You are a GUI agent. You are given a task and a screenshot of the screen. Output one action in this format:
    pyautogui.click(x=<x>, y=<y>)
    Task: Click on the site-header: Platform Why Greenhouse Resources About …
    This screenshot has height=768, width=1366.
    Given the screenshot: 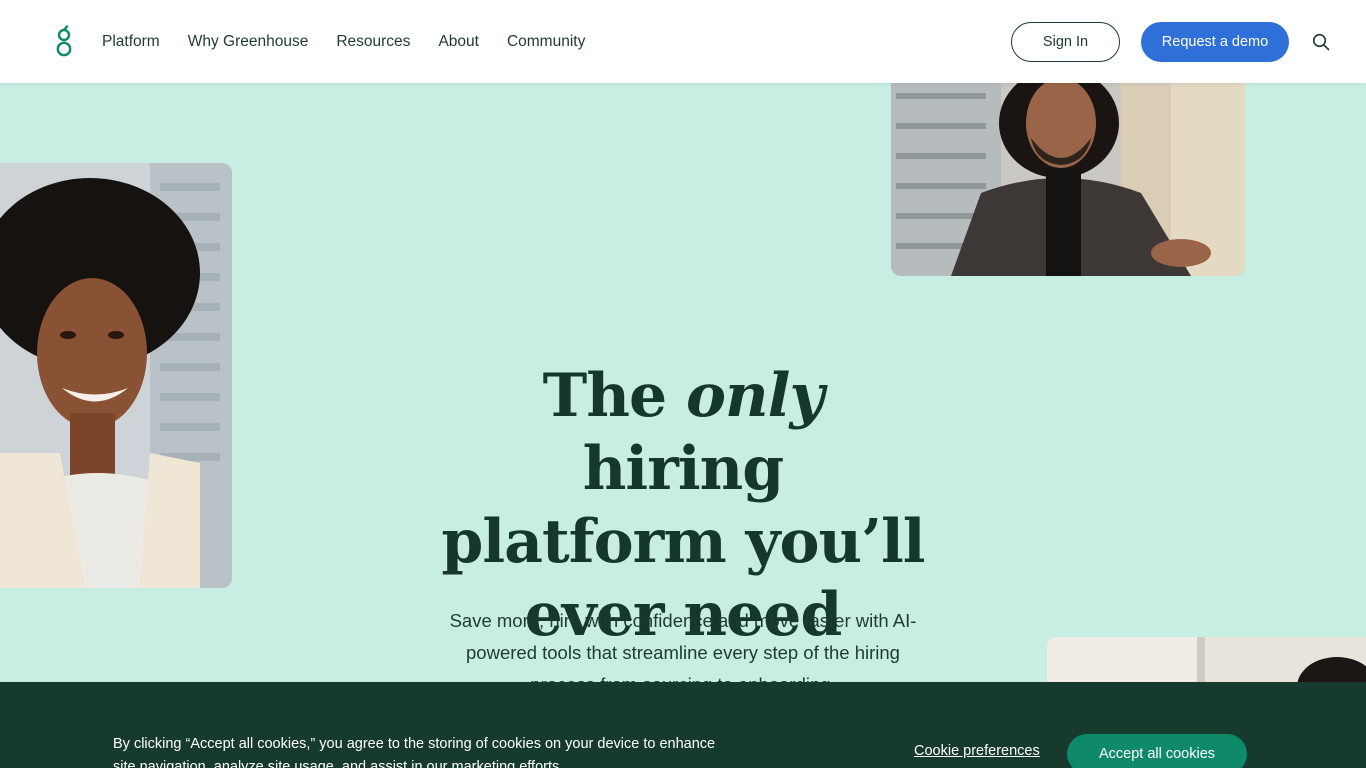 What is the action you would take?
    pyautogui.click(x=683, y=41)
    